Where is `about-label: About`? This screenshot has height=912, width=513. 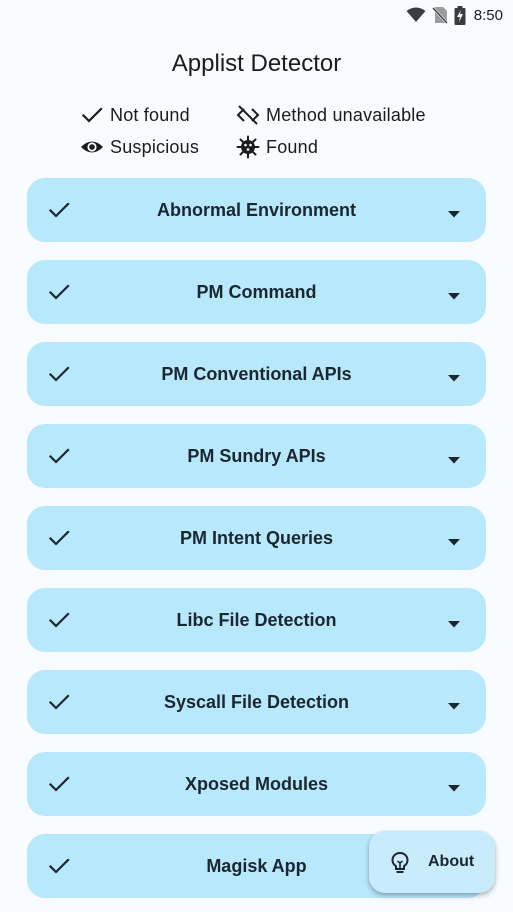
about-label: About is located at coordinates (451, 861).